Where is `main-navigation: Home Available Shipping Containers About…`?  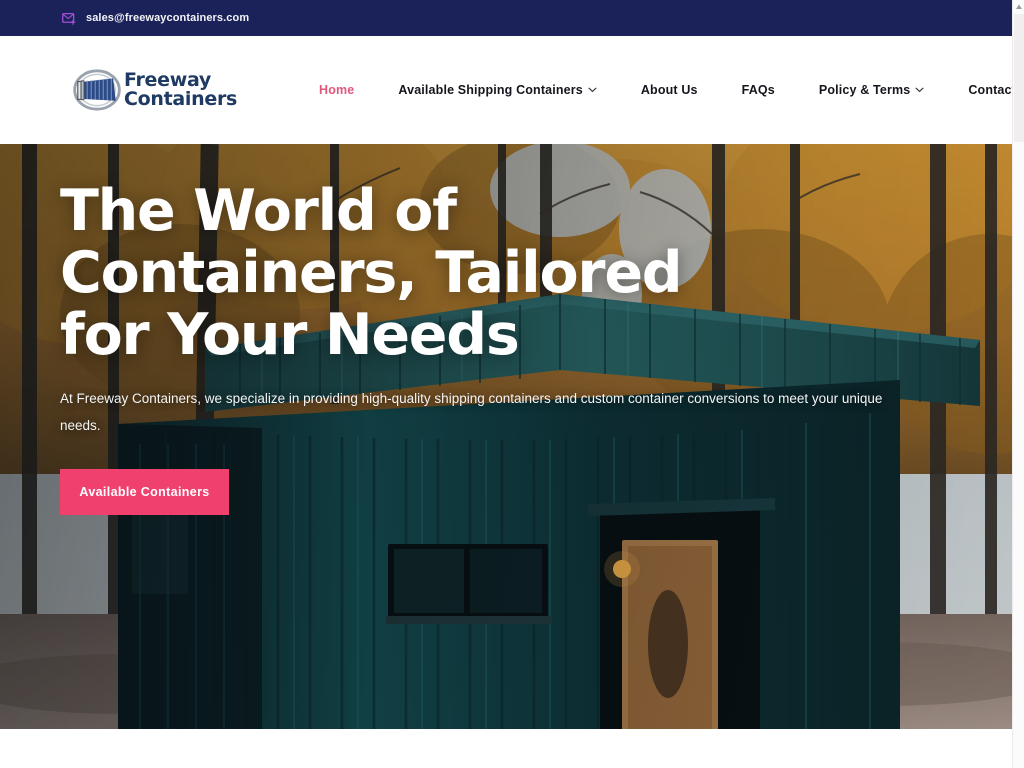
main-navigation: Home Available Shipping Containers About… is located at coordinates (660, 90).